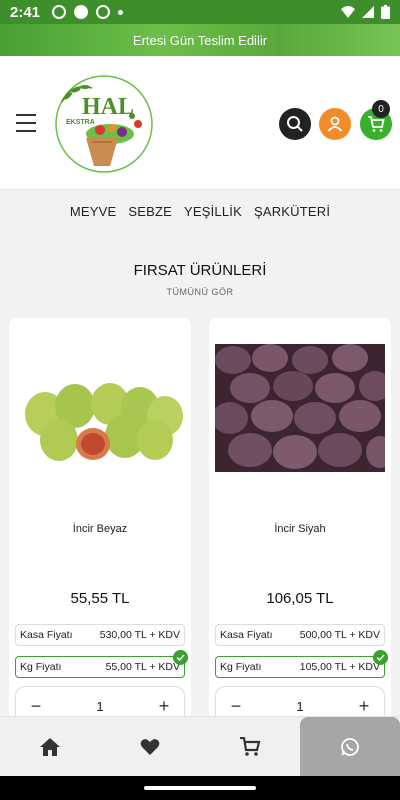  Describe the element at coordinates (104, 124) in the screenshot. I see `logo: HAL EKSTRA` at that location.